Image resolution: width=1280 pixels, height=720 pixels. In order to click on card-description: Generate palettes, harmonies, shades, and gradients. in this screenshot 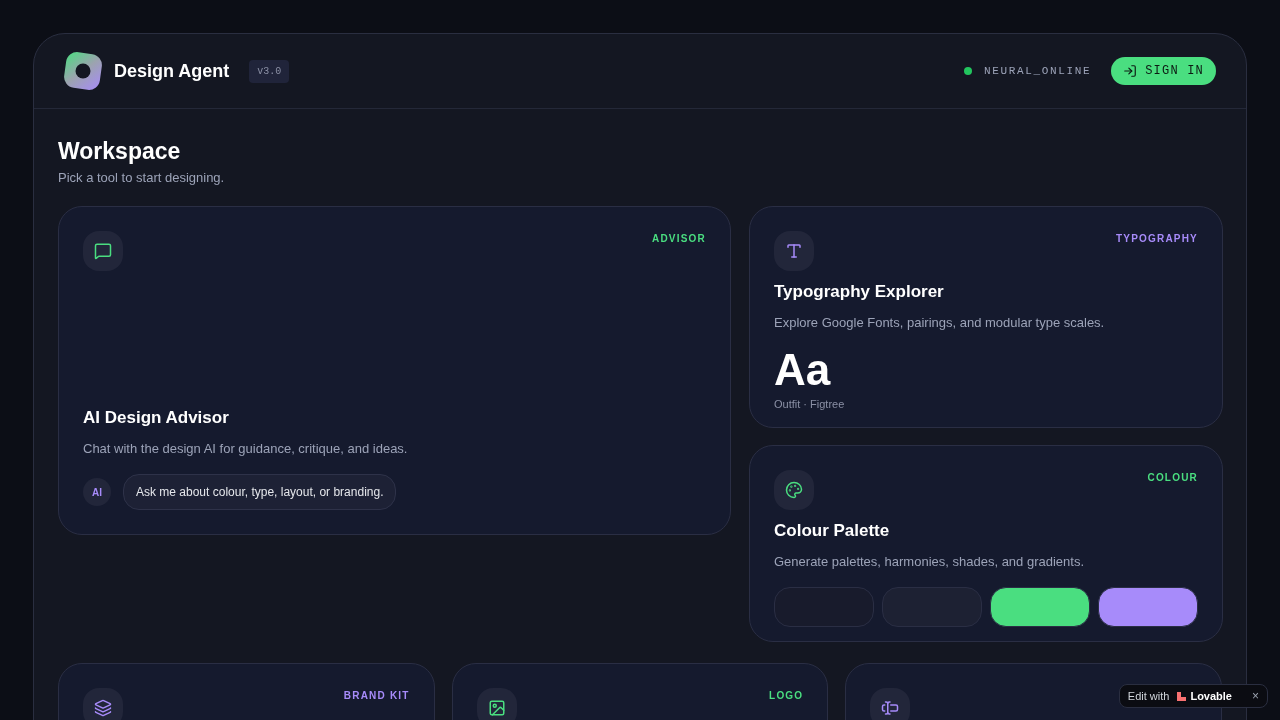, I will do `click(930, 561)`.